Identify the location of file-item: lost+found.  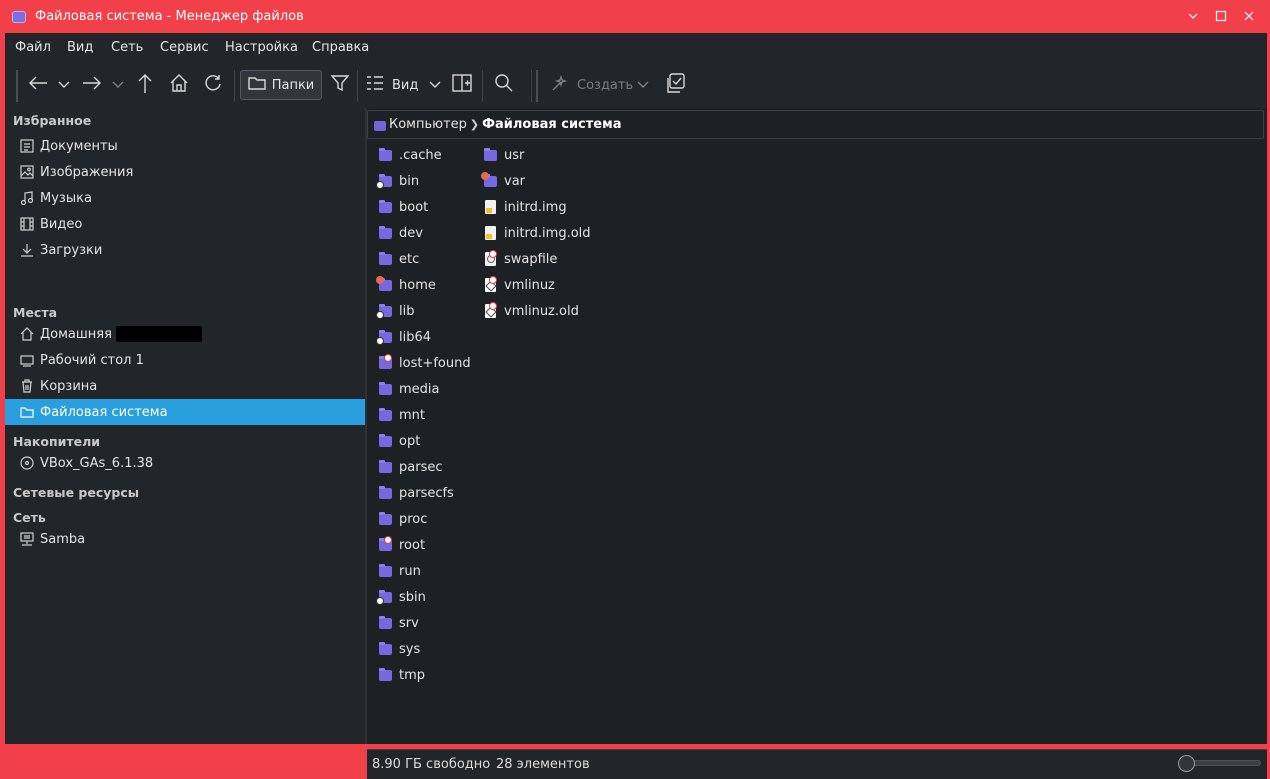
(424, 363).